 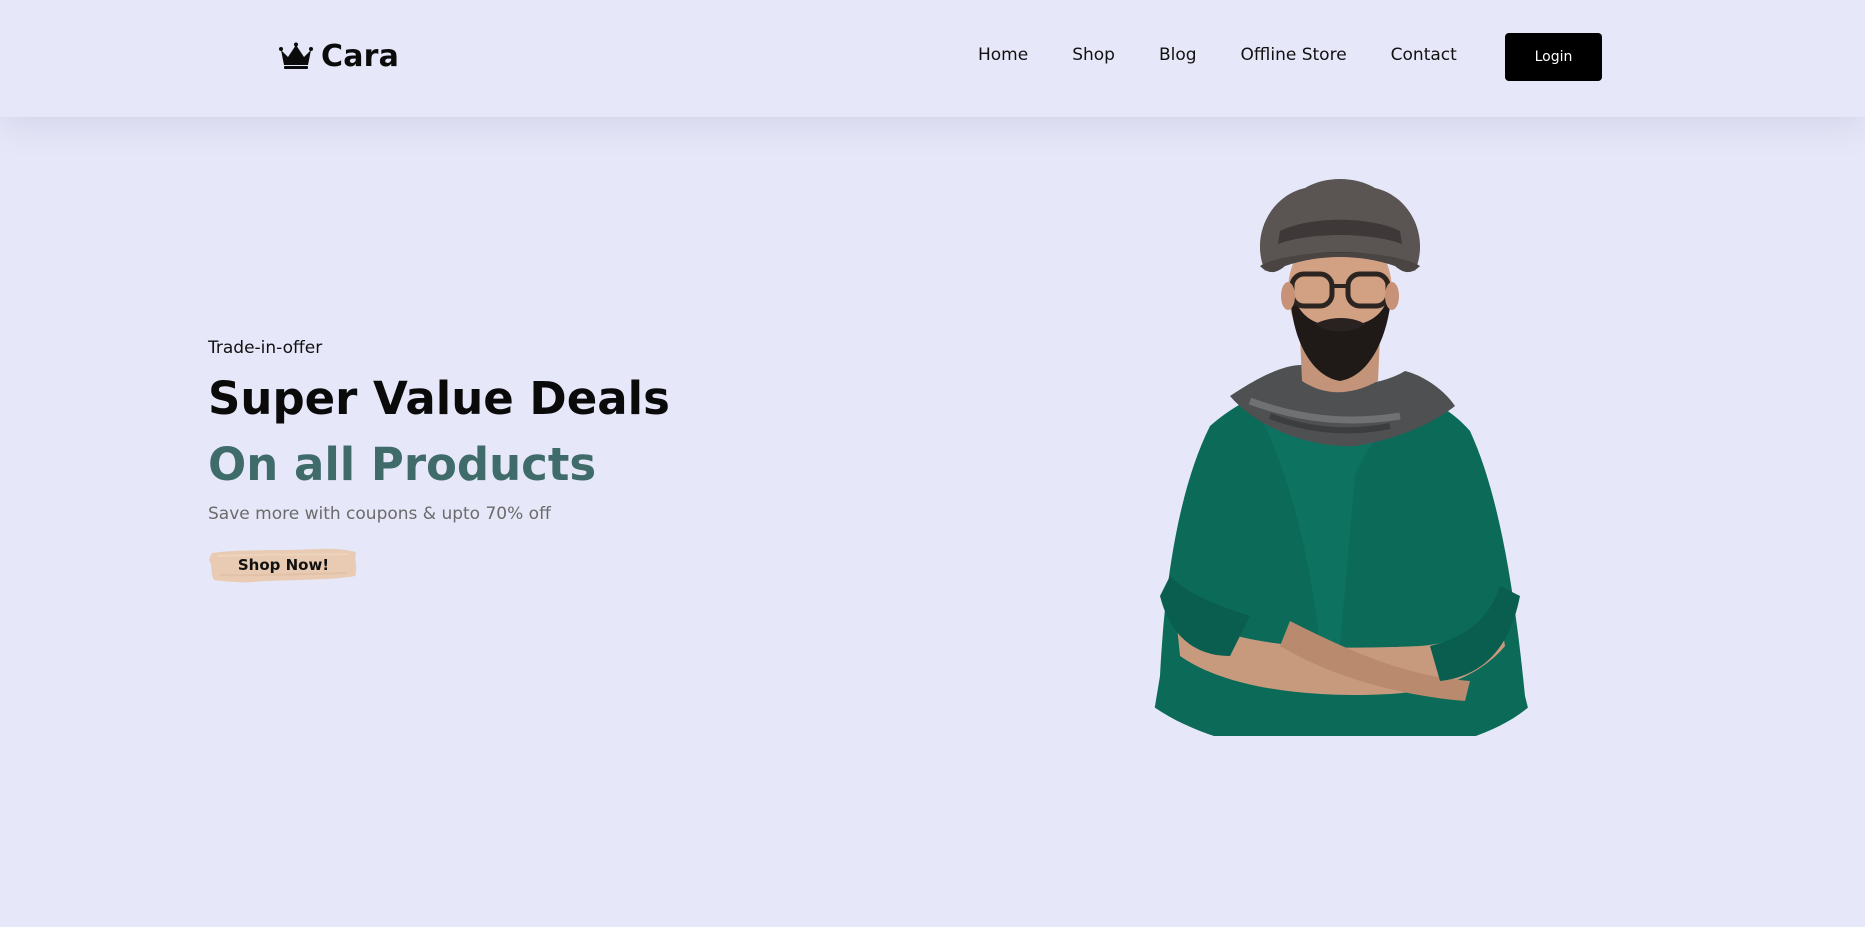 What do you see at coordinates (1294, 55) in the screenshot?
I see `nav-offline-store: Offline Store` at bounding box center [1294, 55].